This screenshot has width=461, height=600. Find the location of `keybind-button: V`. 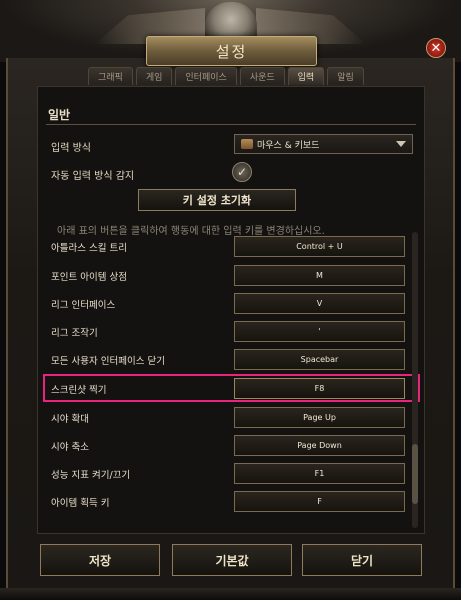

keybind-button: V is located at coordinates (319, 303).